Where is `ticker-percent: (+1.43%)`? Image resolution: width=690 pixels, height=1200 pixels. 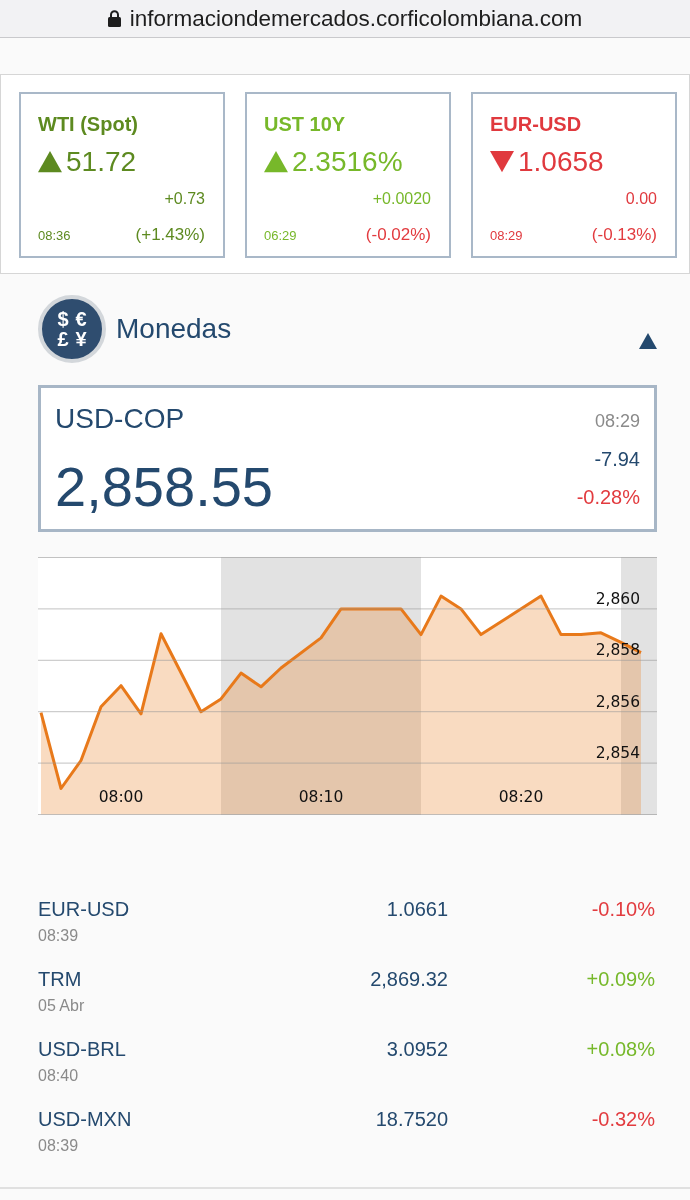 ticker-percent: (+1.43%) is located at coordinates (170, 235).